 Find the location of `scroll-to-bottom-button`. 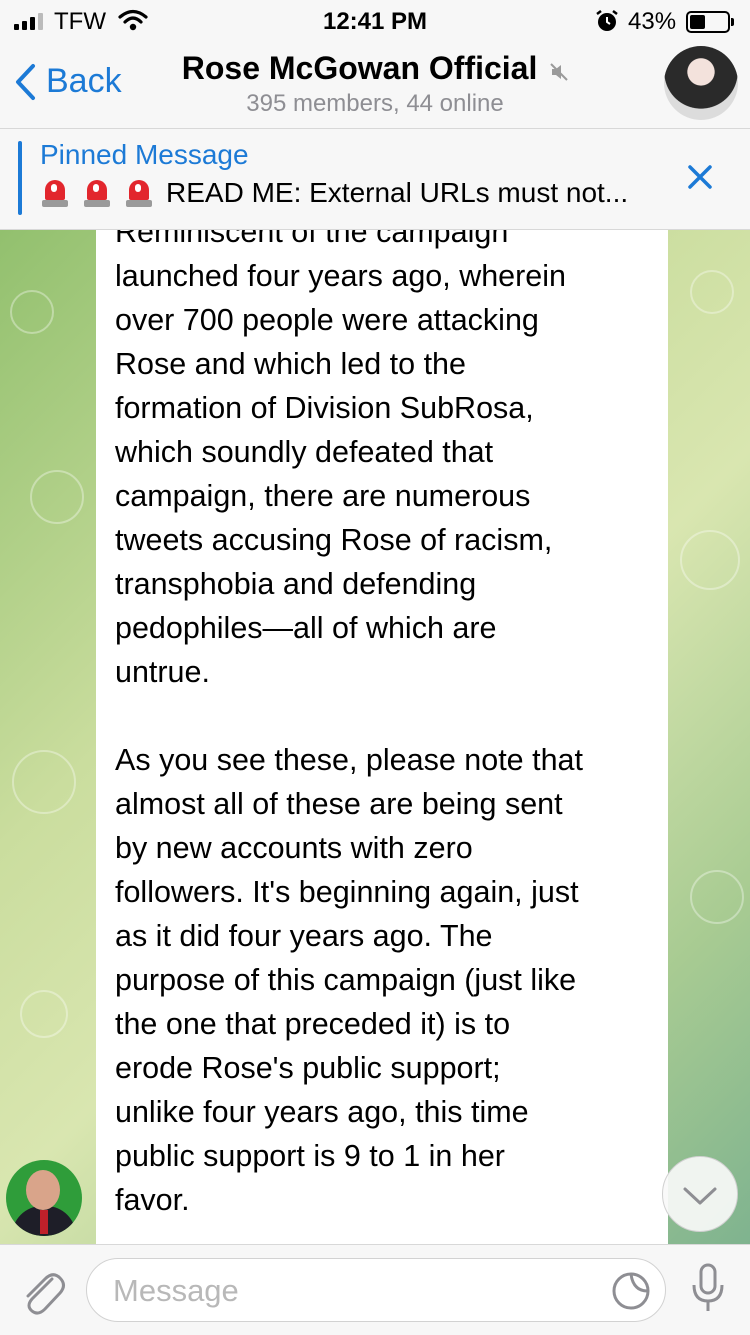

scroll-to-bottom-button is located at coordinates (700, 1194).